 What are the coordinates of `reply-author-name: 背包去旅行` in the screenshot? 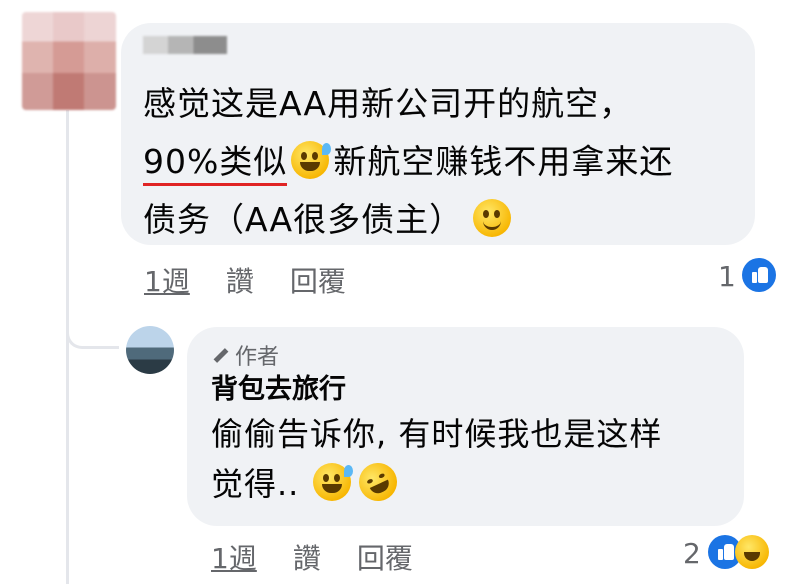 It's located at (477, 390).